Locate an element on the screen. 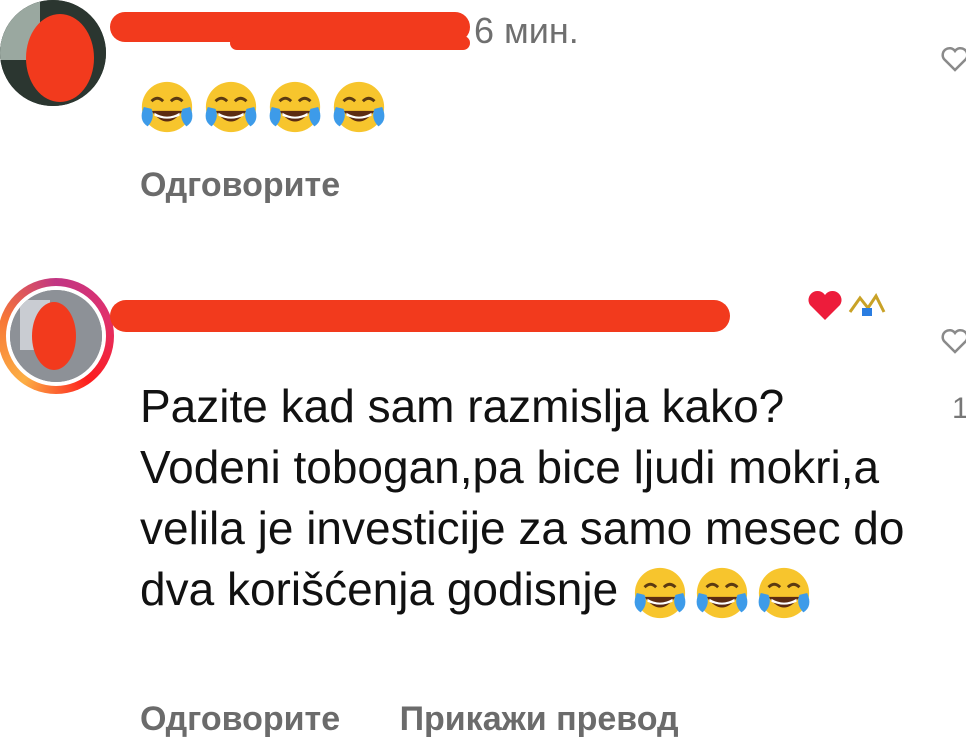 The width and height of the screenshot is (966, 739). redacted-username is located at coordinates (420, 316).